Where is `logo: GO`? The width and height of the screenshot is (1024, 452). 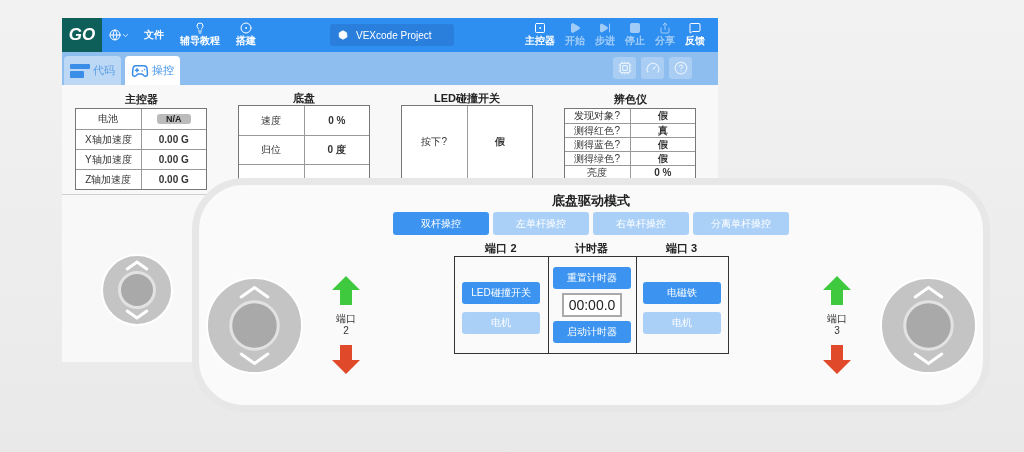
logo: GO is located at coordinates (82, 35).